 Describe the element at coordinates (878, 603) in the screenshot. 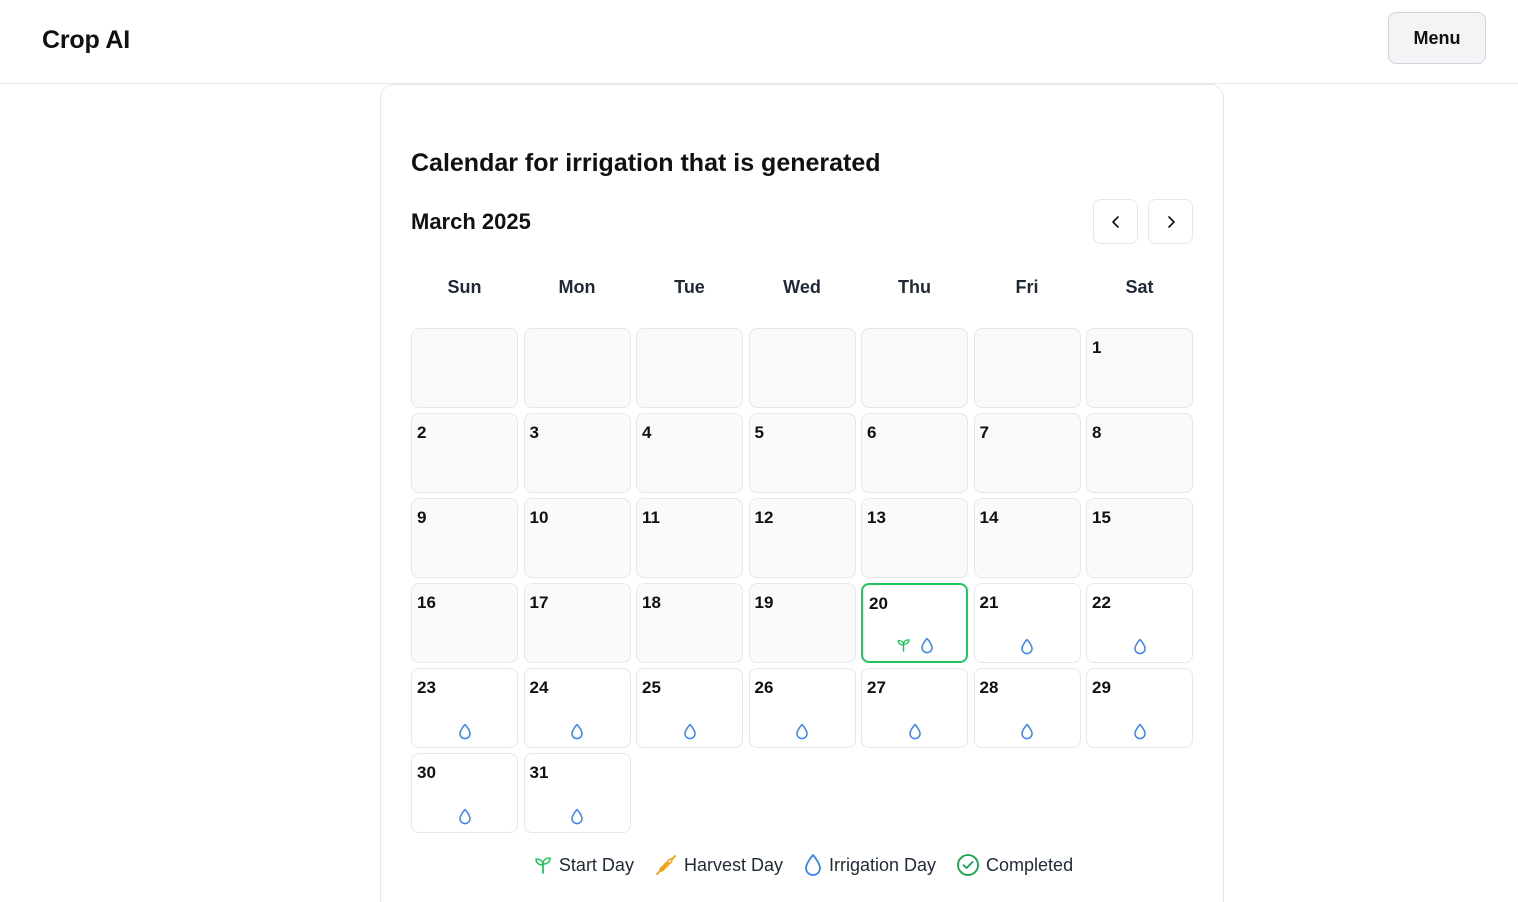

I see `day-number: 20` at that location.